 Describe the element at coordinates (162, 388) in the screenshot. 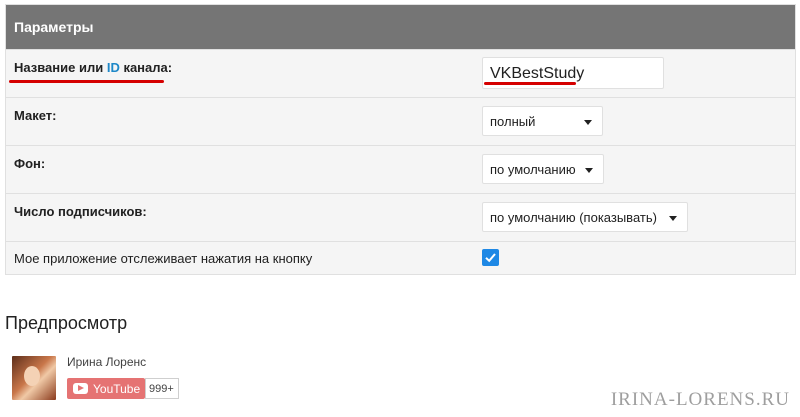

I see `subscriber-count-badge: 999+` at that location.